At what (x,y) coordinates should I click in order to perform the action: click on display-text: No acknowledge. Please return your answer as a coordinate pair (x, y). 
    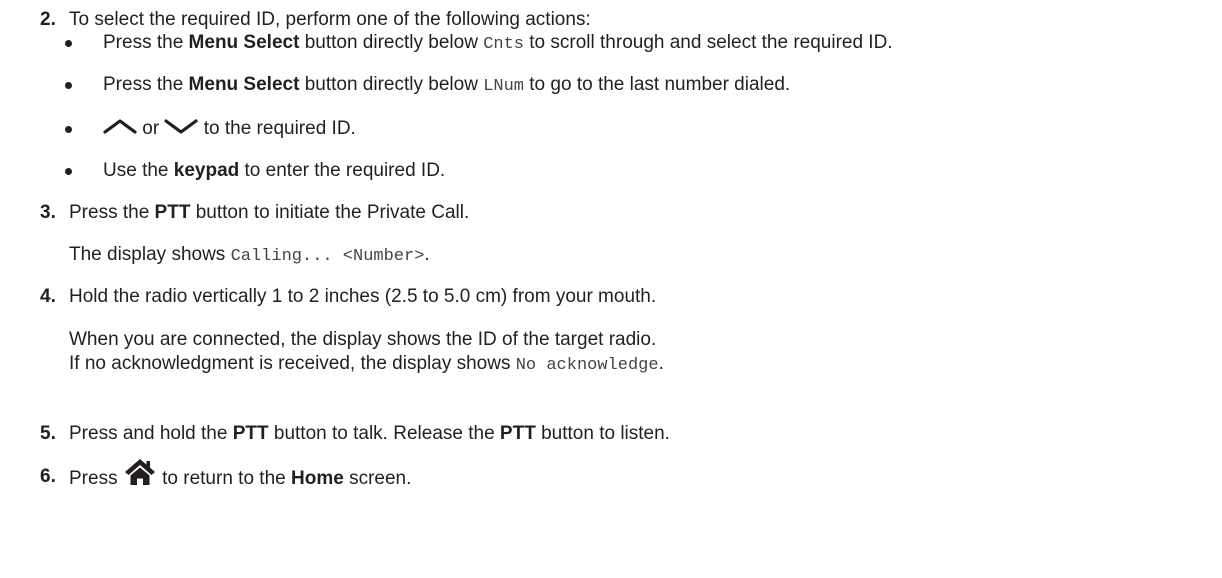
    Looking at the image, I should click on (587, 365).